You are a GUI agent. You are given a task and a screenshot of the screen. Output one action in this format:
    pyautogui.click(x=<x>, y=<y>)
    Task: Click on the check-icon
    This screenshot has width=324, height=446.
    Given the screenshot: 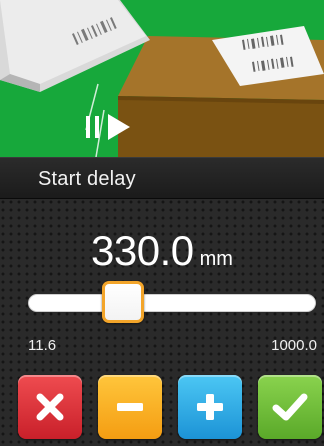 What is the action you would take?
    pyautogui.click(x=290, y=407)
    